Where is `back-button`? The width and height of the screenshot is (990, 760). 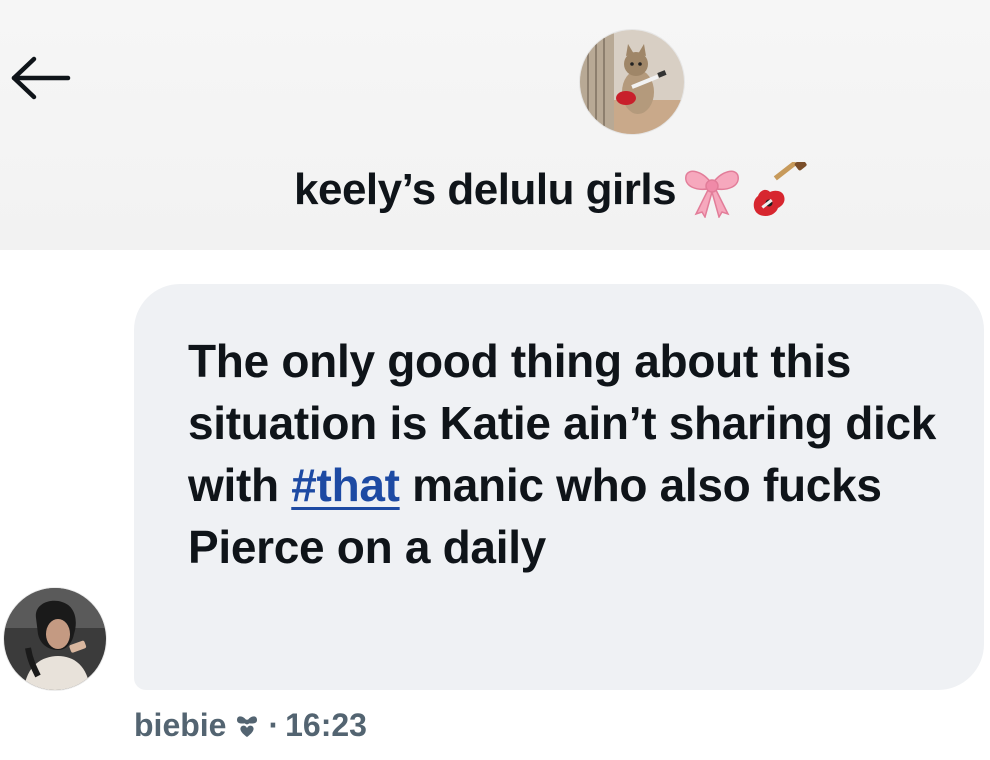
back-button is located at coordinates (40, 78).